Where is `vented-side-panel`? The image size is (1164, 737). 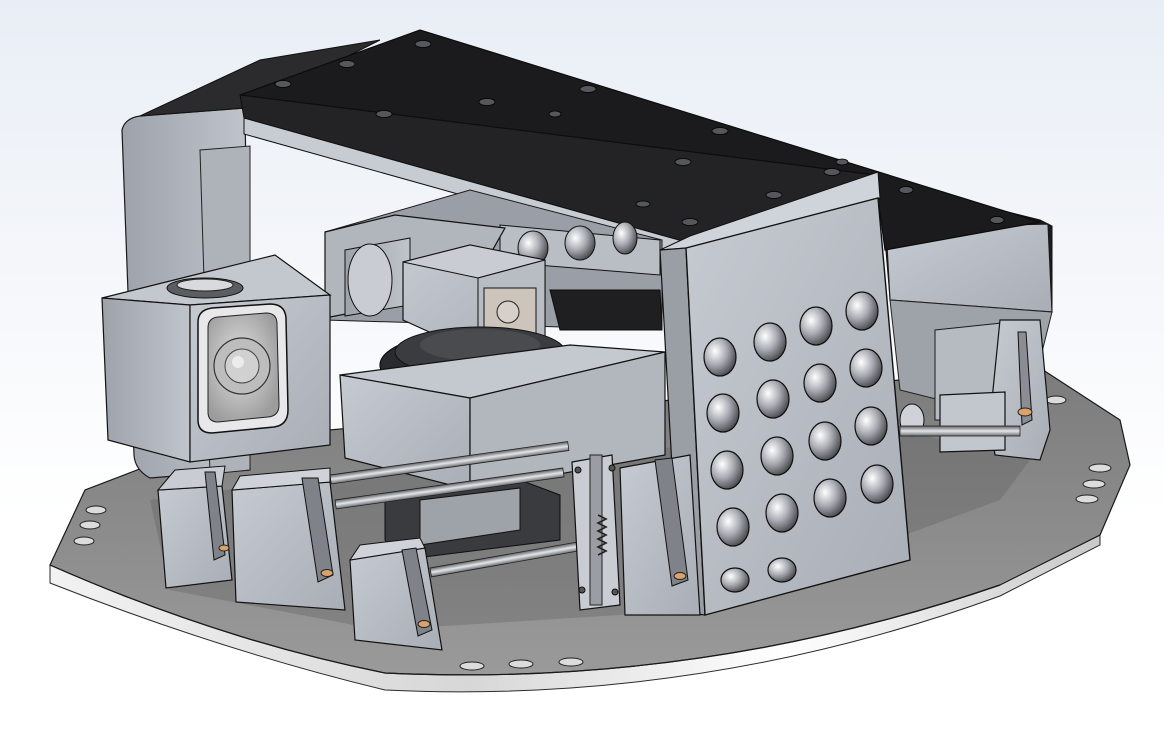
vented-side-panel is located at coordinates (785, 393).